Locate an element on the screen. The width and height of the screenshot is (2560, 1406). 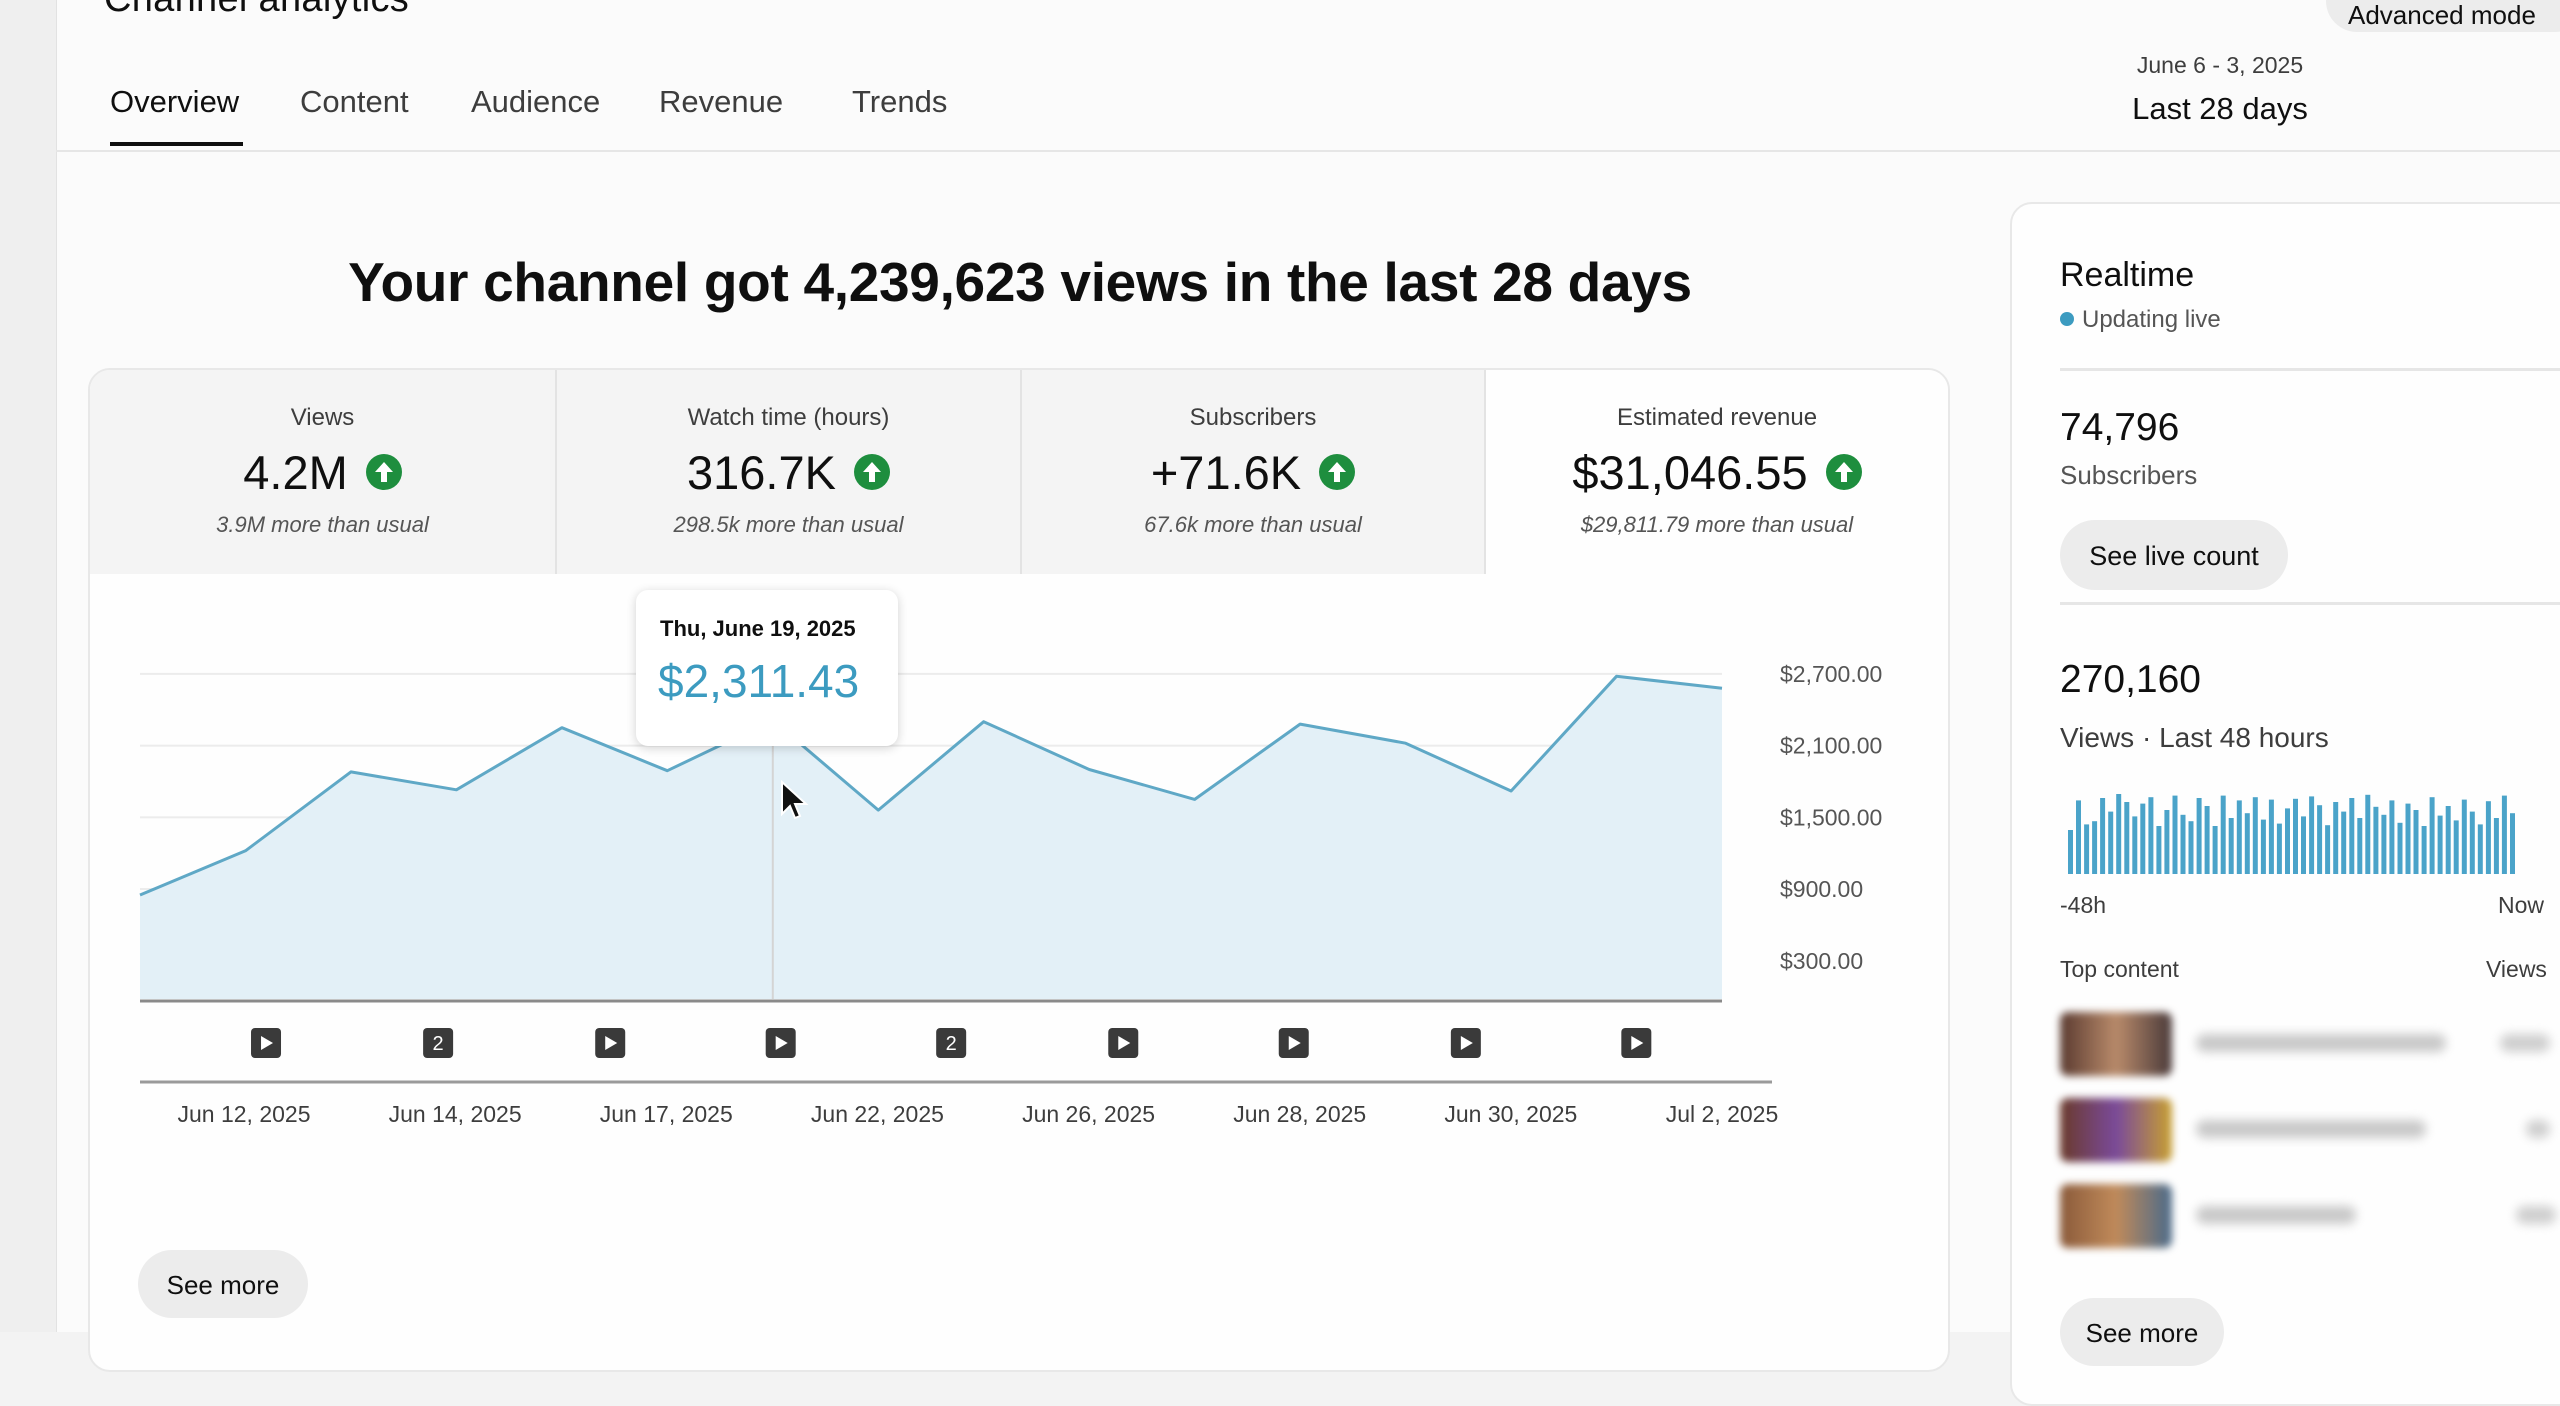
bars-end-label: Now is located at coordinates (2521, 905).